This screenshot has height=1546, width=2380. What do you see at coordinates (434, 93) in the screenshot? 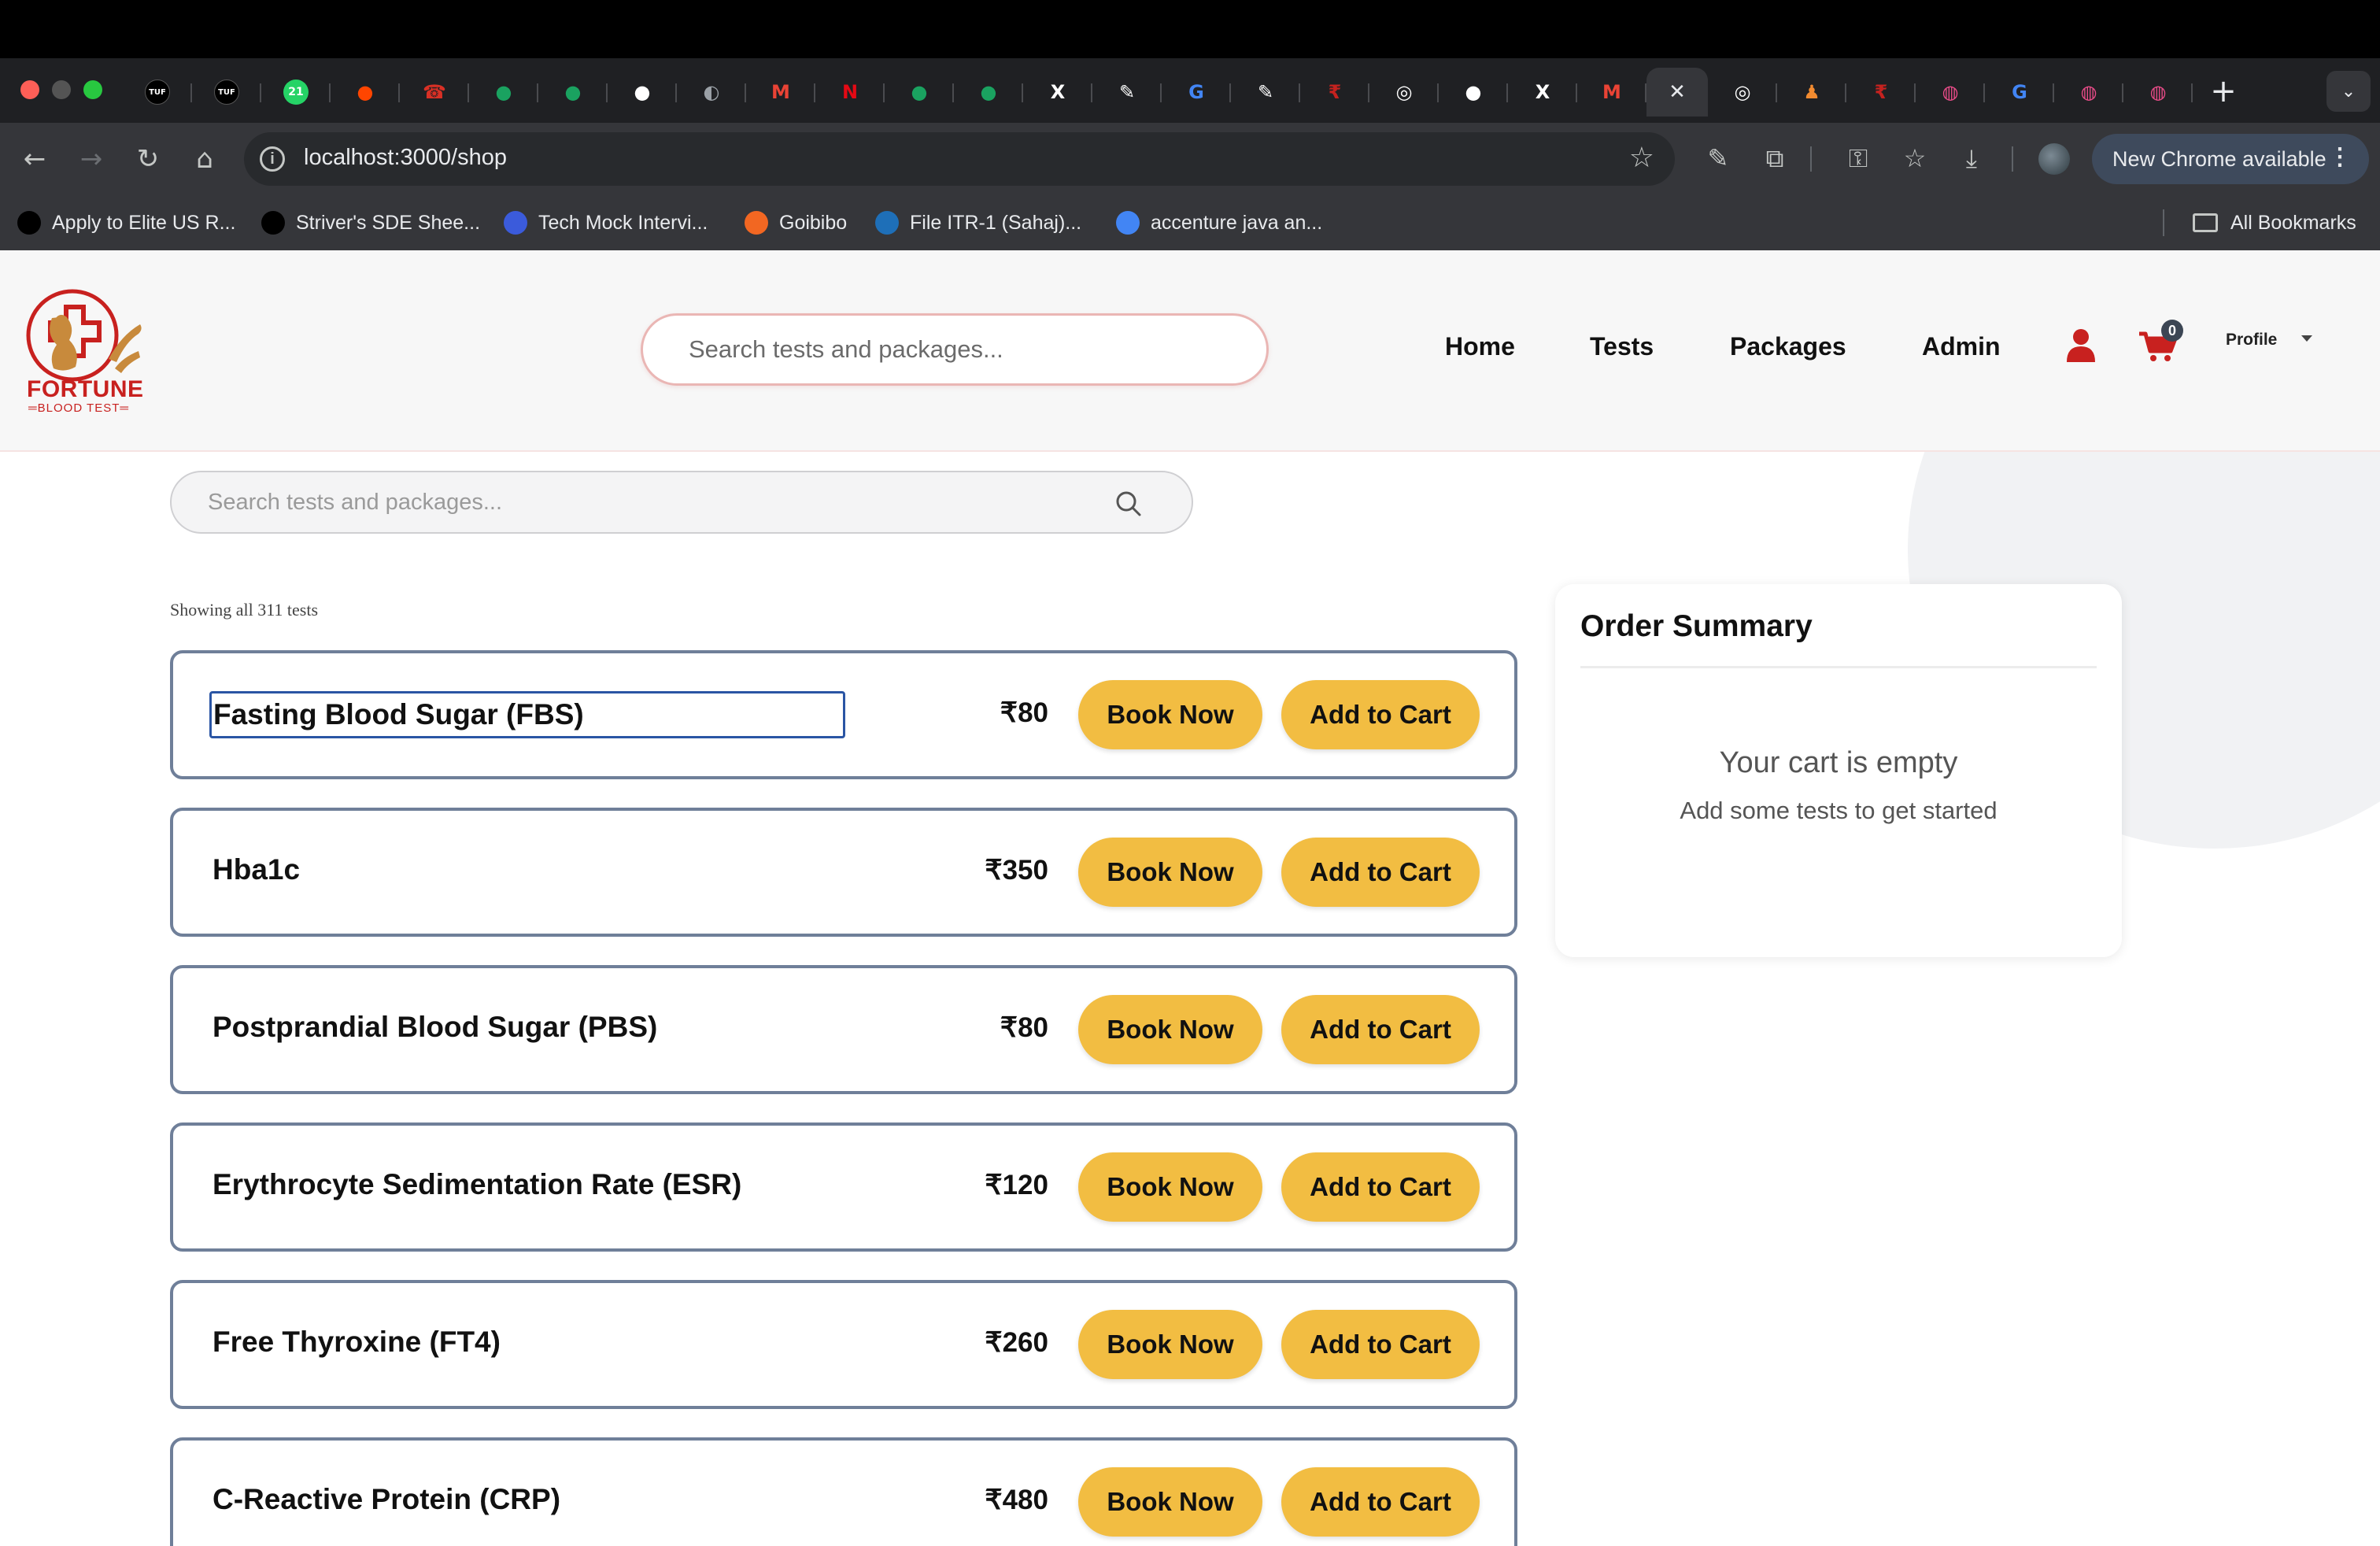
I see `browser-tab: ☎` at bounding box center [434, 93].